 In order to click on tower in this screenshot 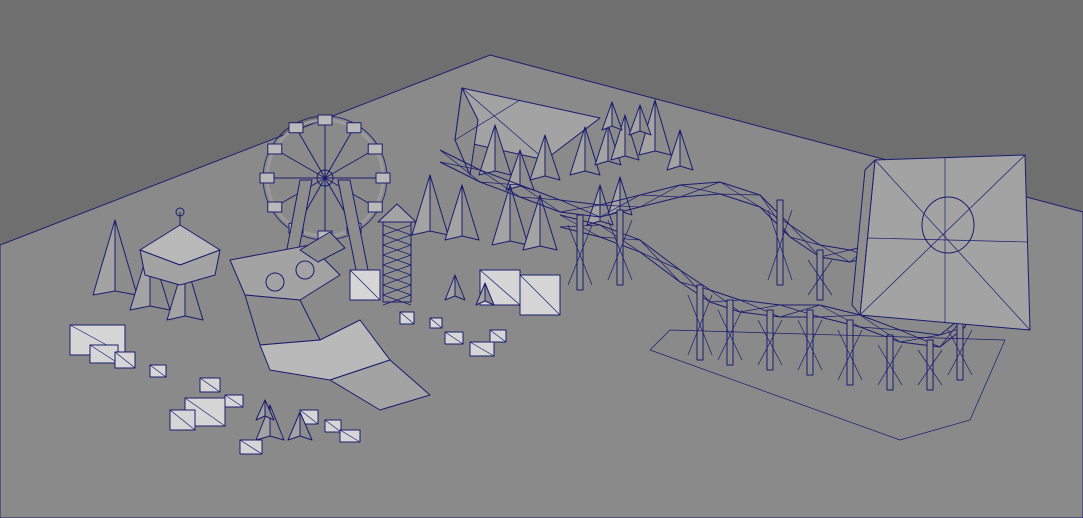, I will do `click(397, 254)`.